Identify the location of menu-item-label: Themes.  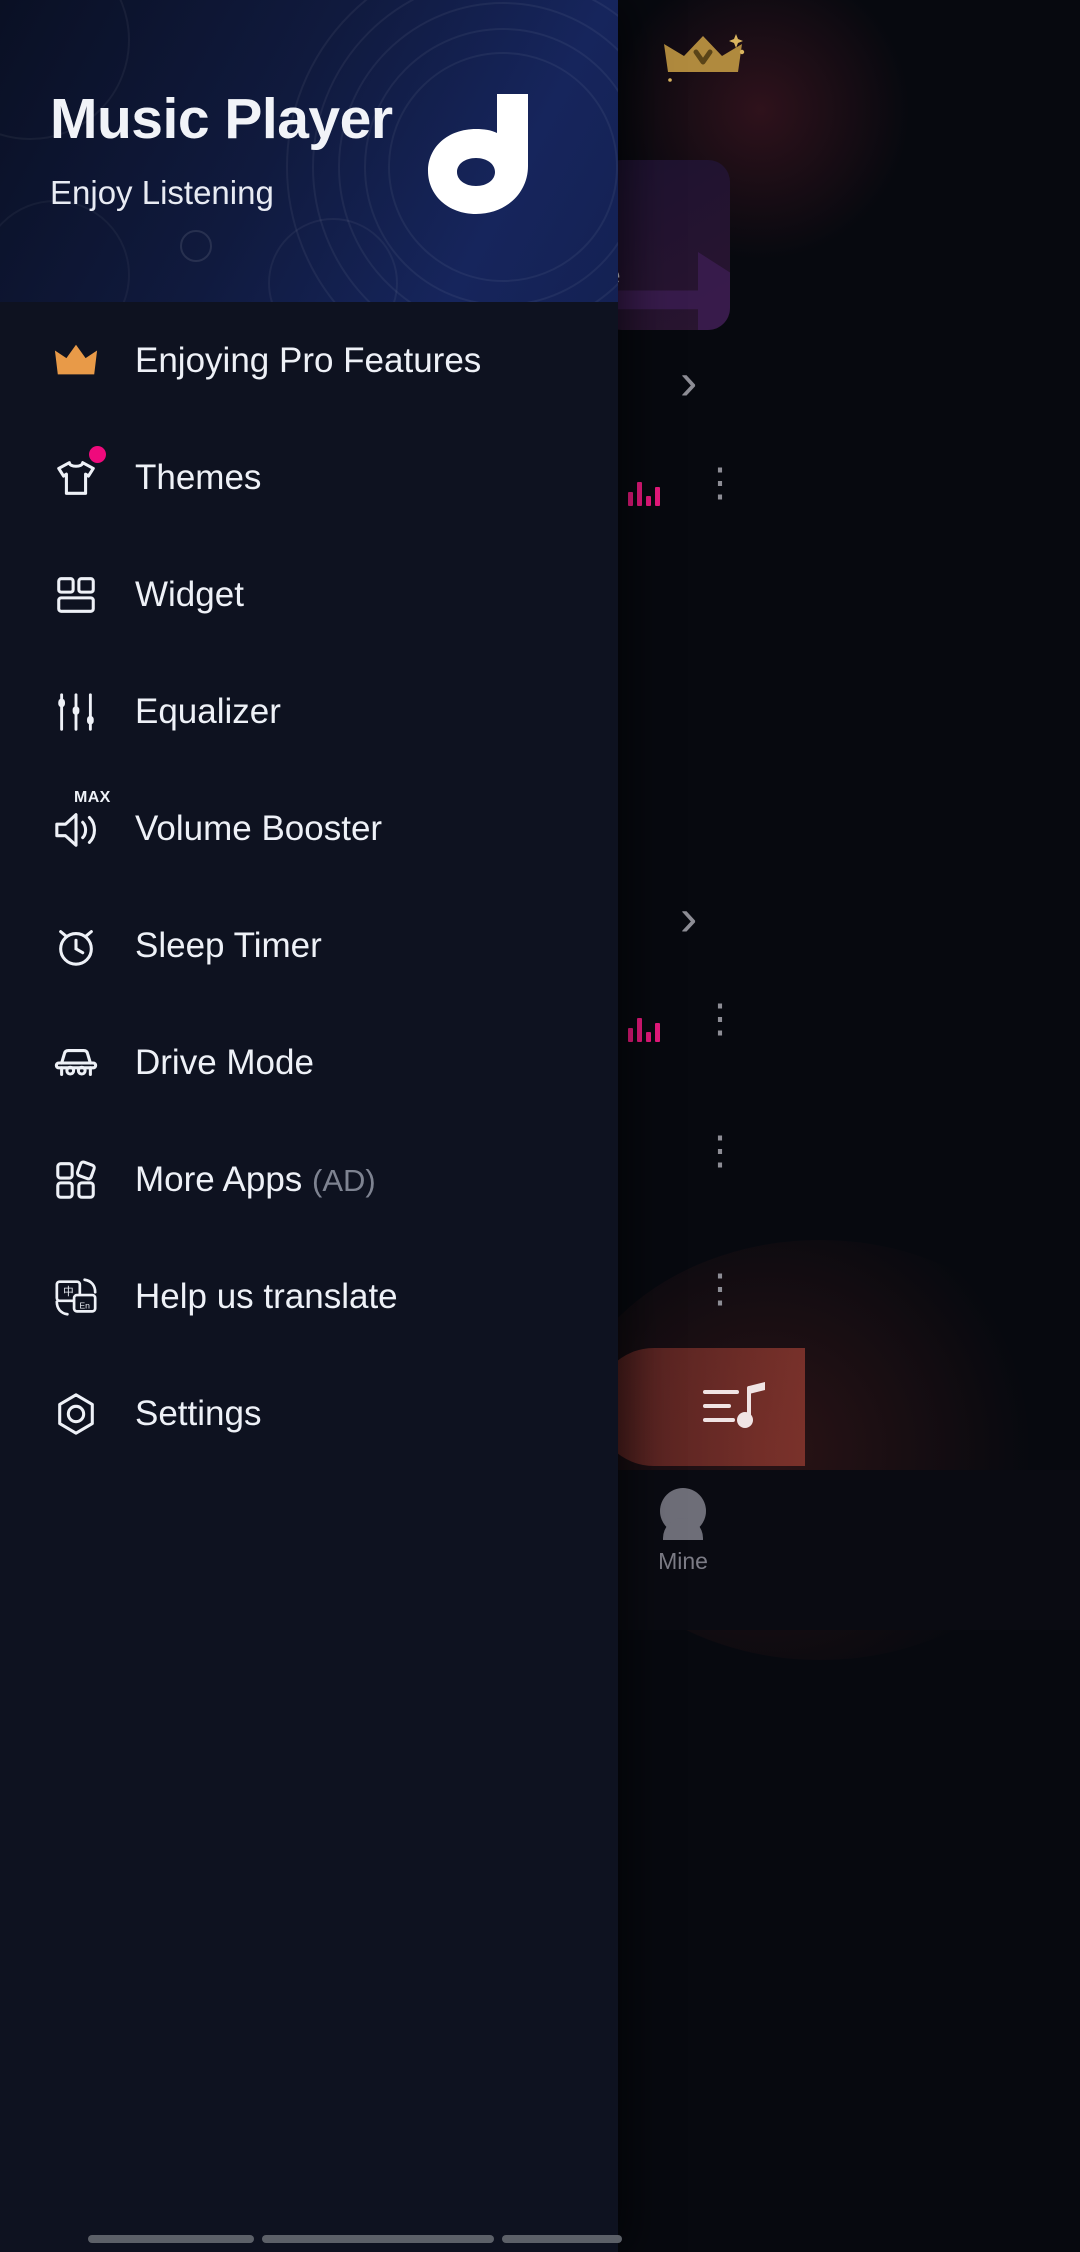
(198, 477).